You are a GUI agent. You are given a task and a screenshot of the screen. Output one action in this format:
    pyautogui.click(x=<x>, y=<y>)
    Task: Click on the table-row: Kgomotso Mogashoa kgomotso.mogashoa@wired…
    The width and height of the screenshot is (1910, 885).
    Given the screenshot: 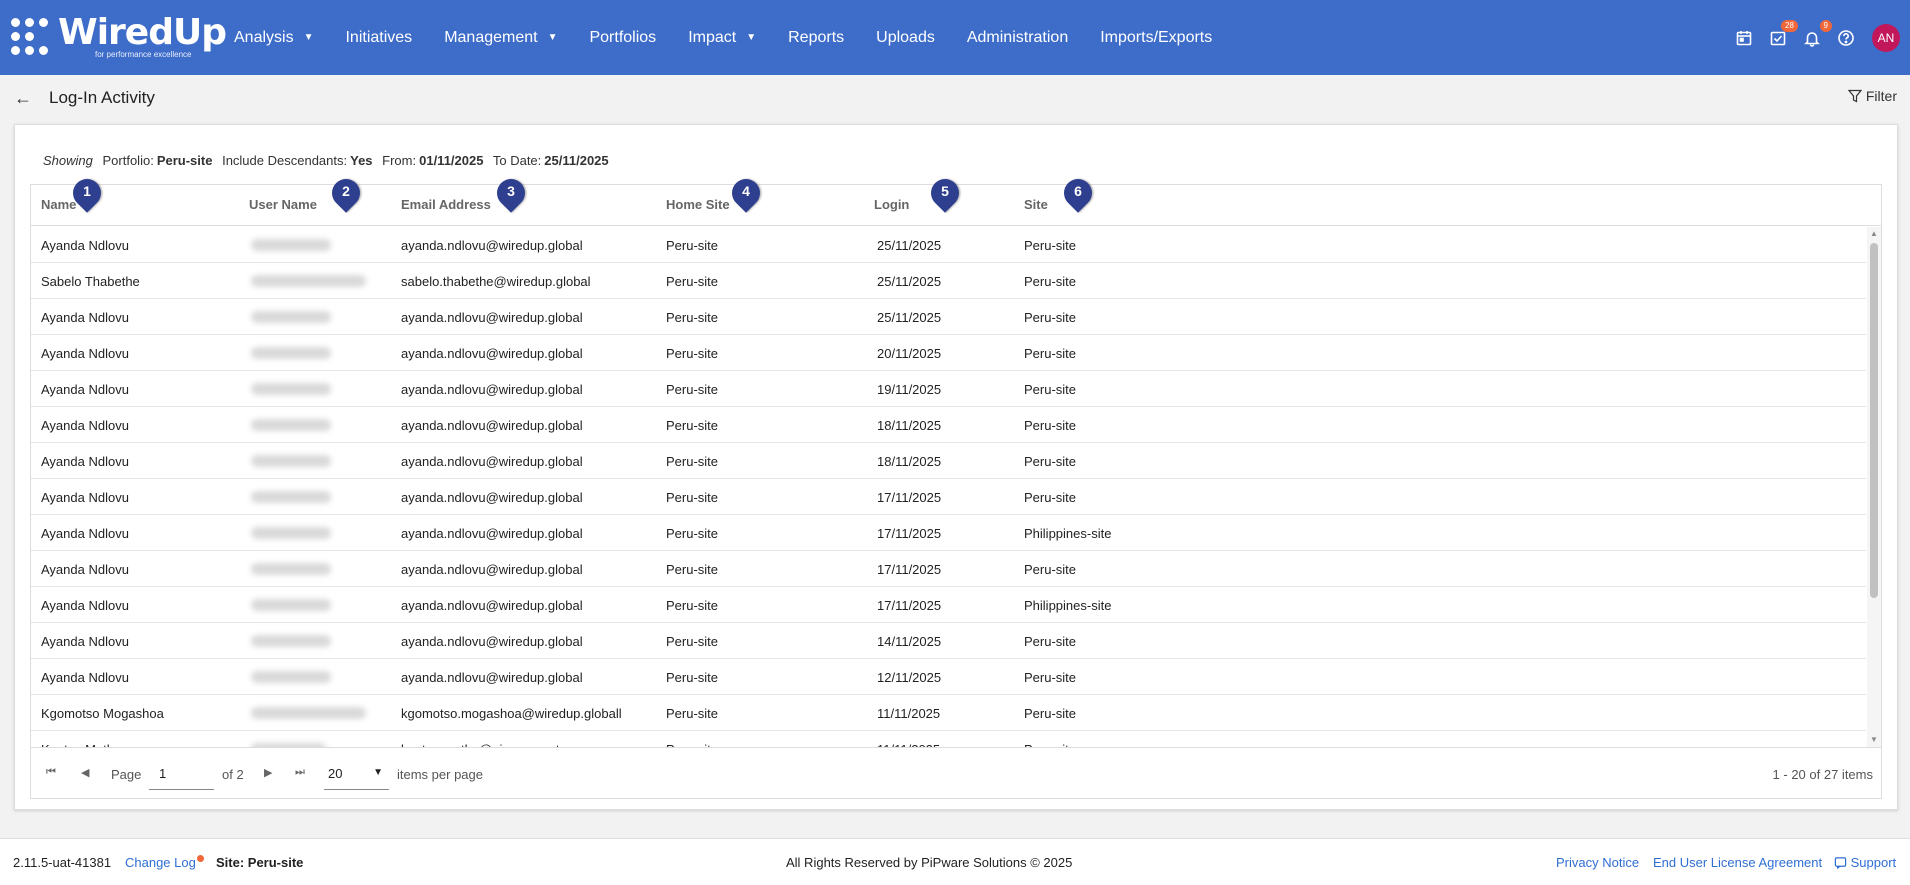 What is the action you would take?
    pyautogui.click(x=948, y=713)
    